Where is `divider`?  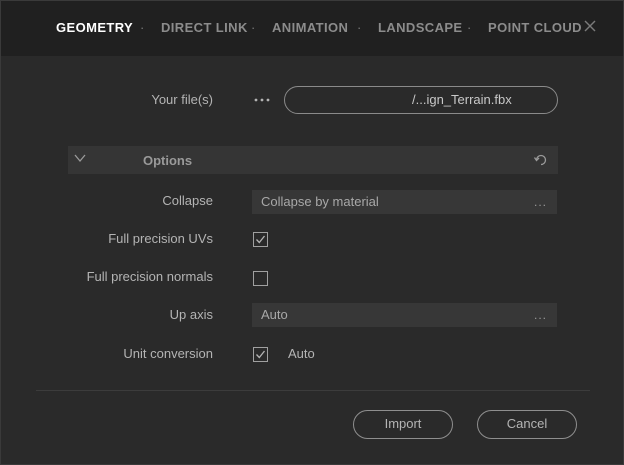 divider is located at coordinates (313, 390).